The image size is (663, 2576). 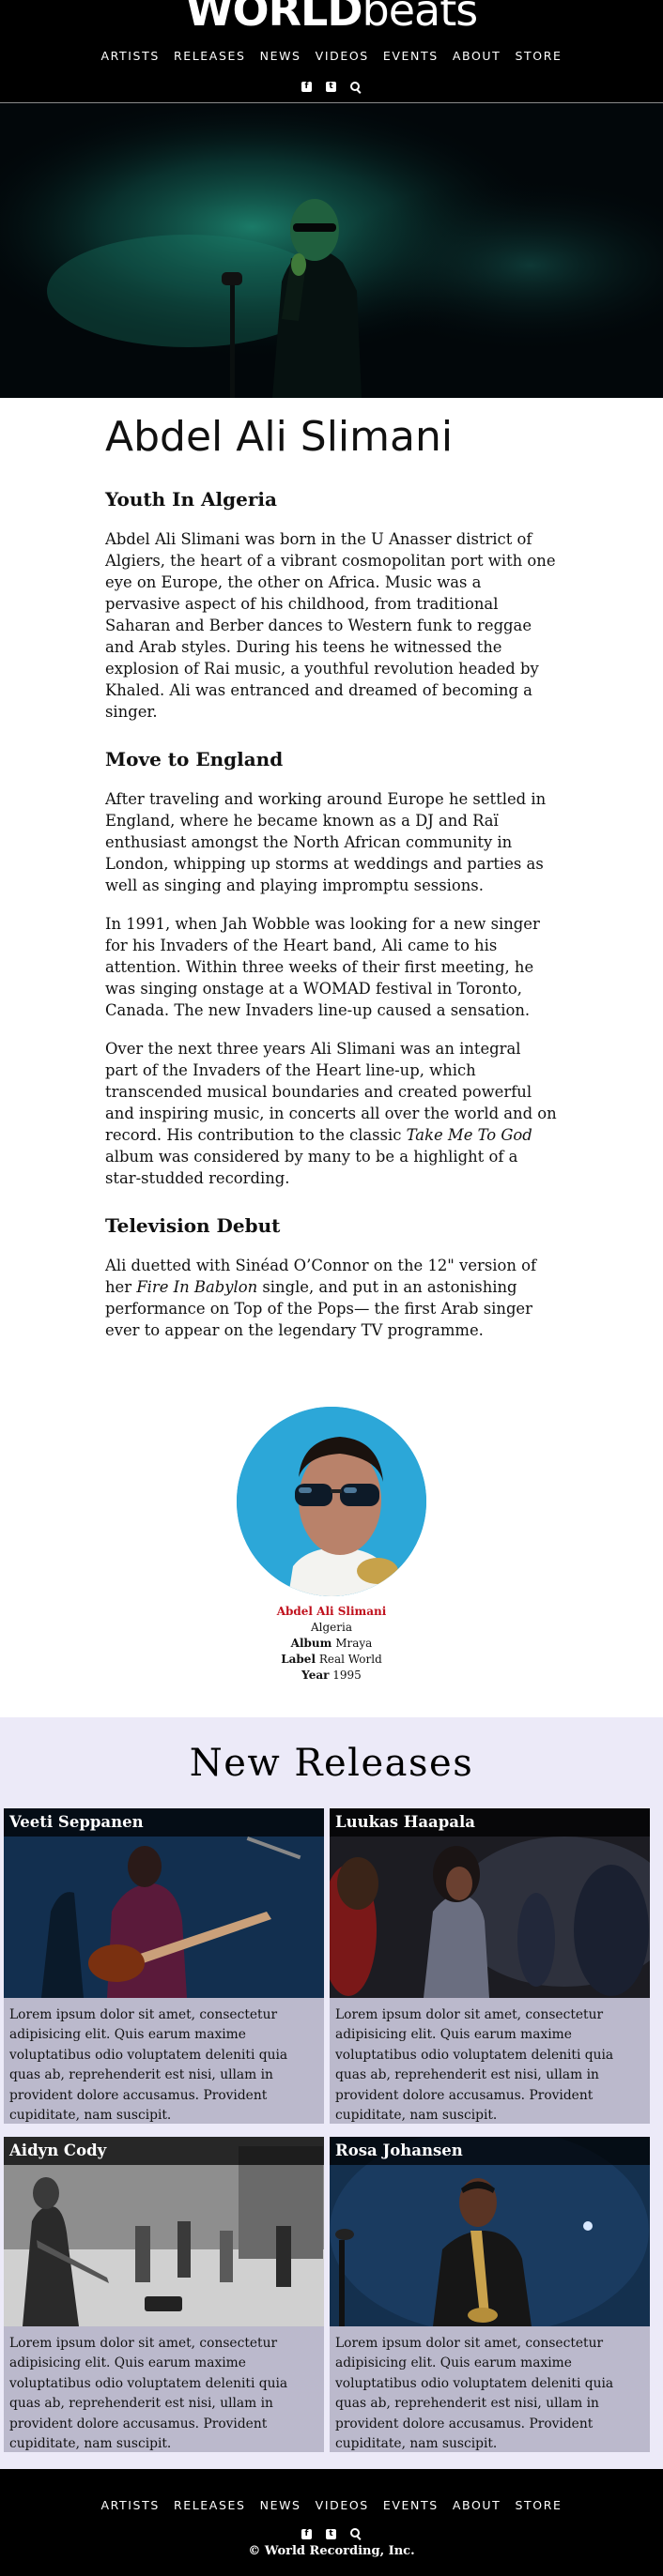 I want to click on nav-artists: ARTISTS, so click(x=130, y=56).